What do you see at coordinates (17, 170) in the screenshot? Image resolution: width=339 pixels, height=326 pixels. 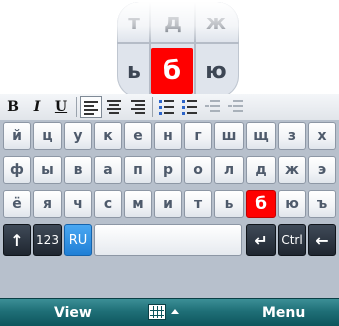 I see `key: ф` at bounding box center [17, 170].